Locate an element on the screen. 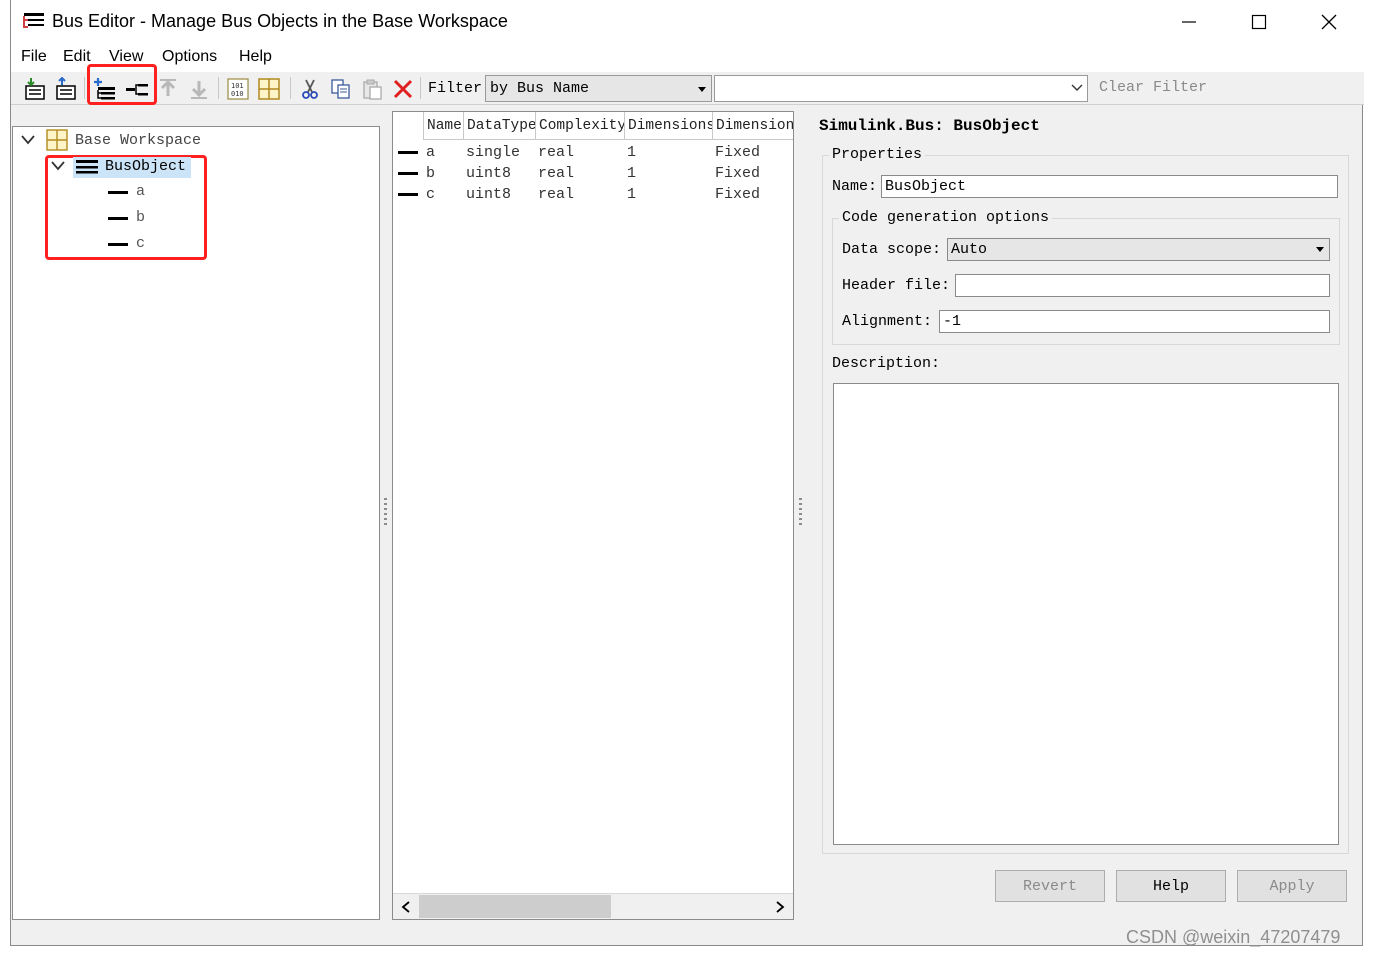 The image size is (1373, 956). cut-icon is located at coordinates (309, 89).